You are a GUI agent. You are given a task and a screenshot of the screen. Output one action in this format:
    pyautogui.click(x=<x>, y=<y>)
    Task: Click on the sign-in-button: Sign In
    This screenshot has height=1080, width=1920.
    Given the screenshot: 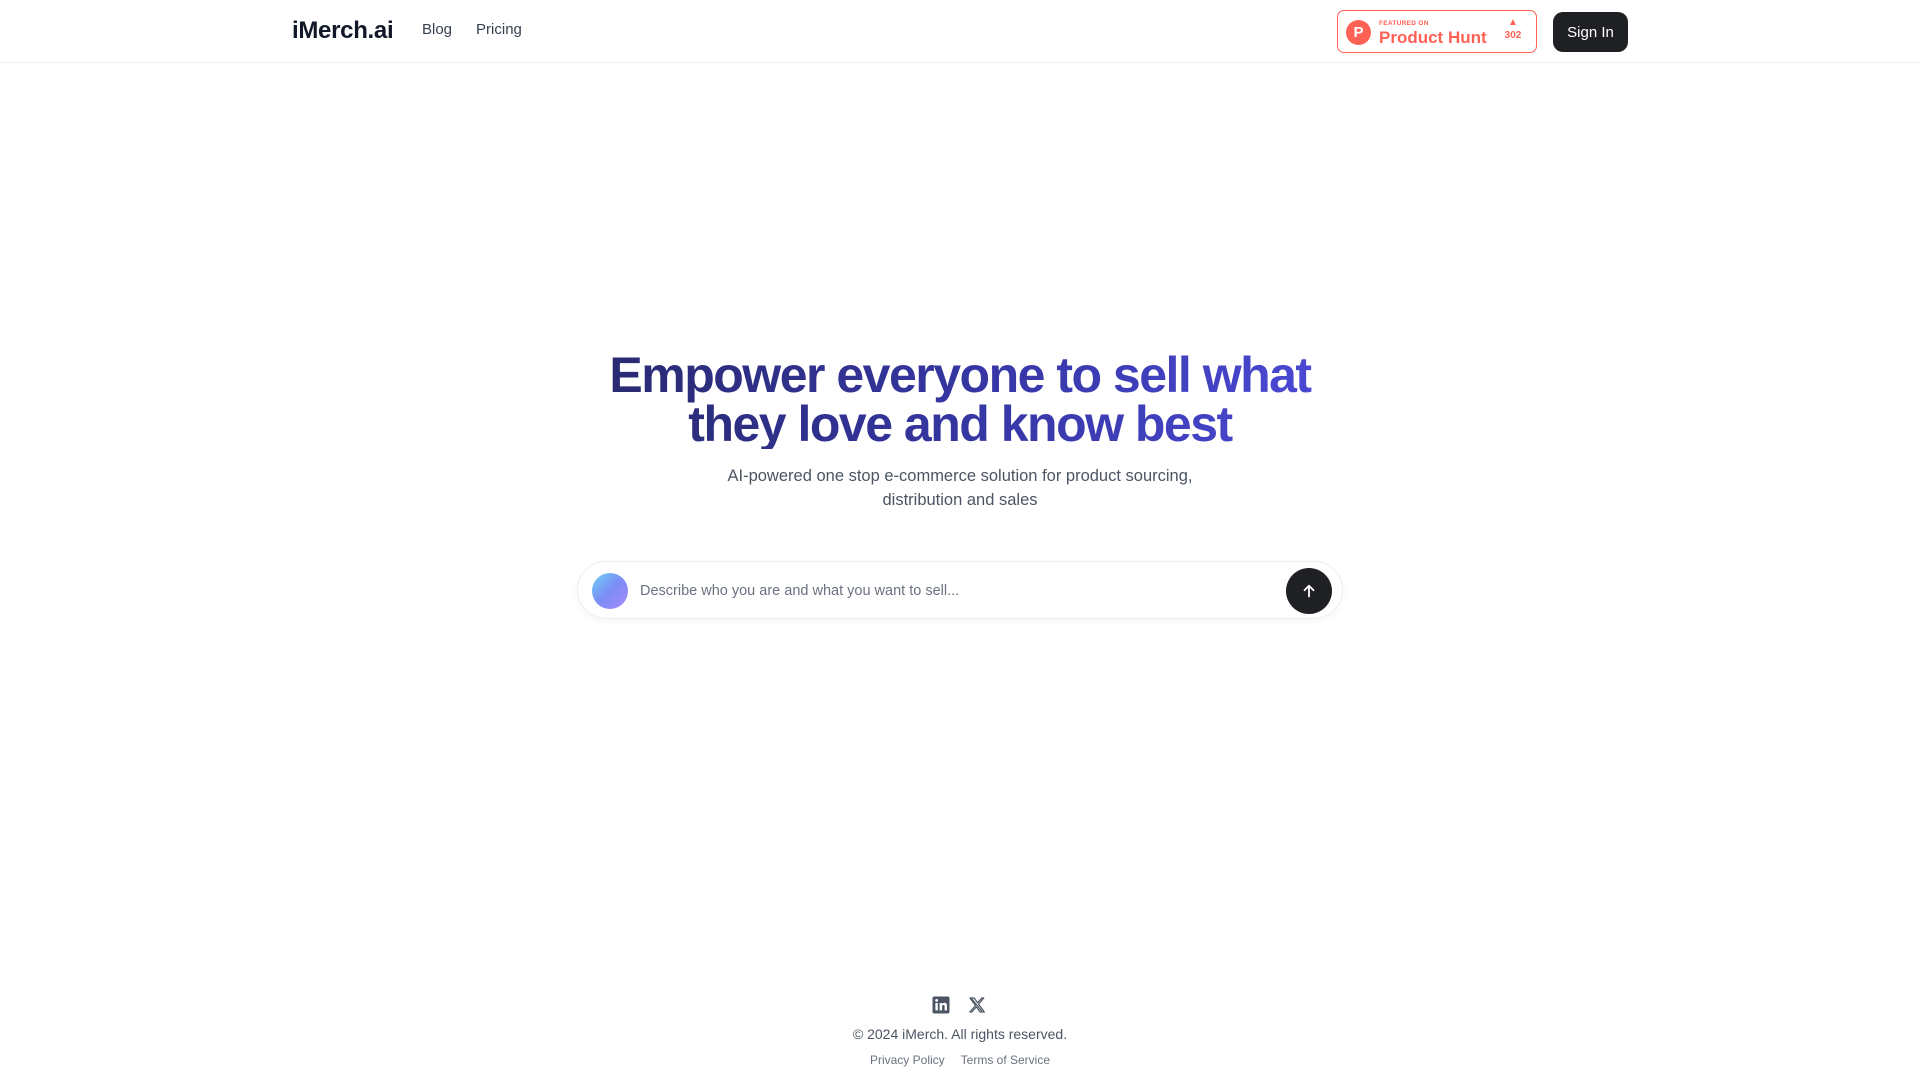 What is the action you would take?
    pyautogui.click(x=1590, y=32)
    